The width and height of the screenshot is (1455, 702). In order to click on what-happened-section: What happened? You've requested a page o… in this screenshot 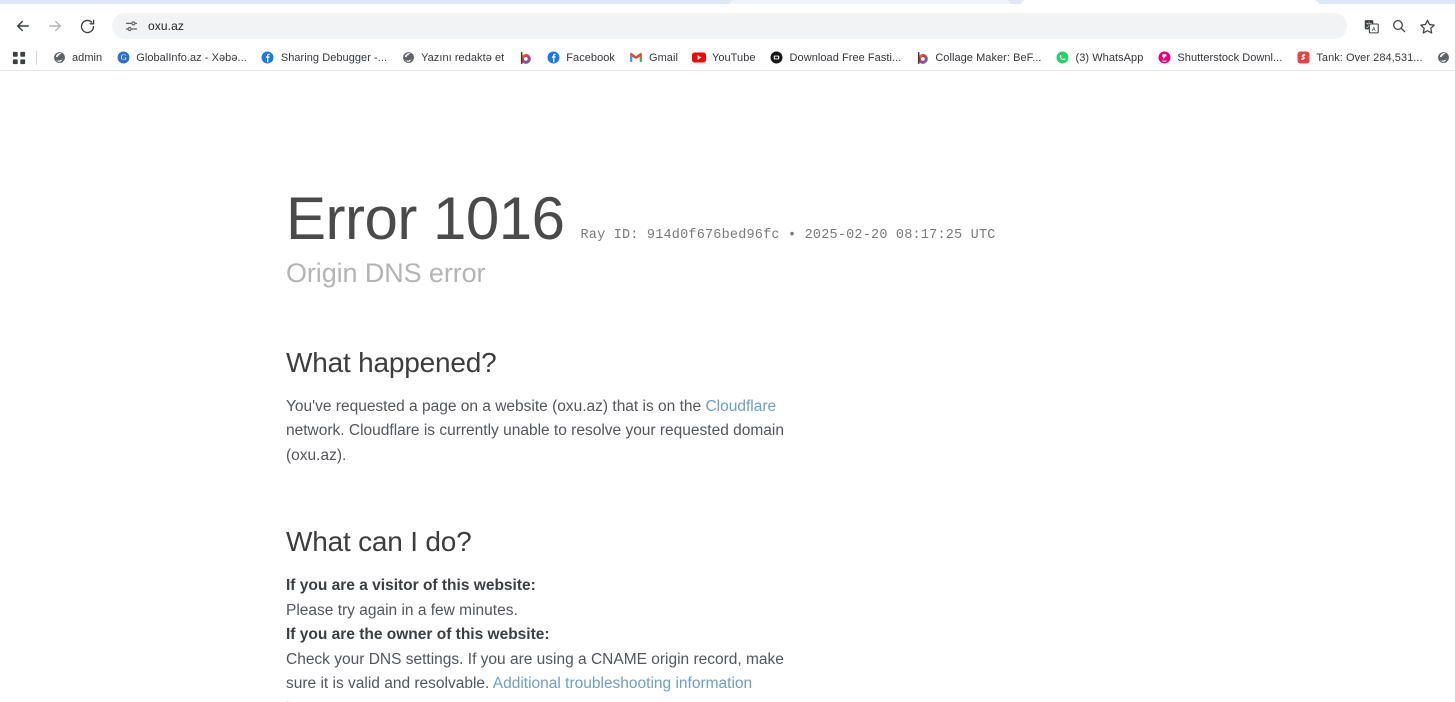, I will do `click(536, 407)`.